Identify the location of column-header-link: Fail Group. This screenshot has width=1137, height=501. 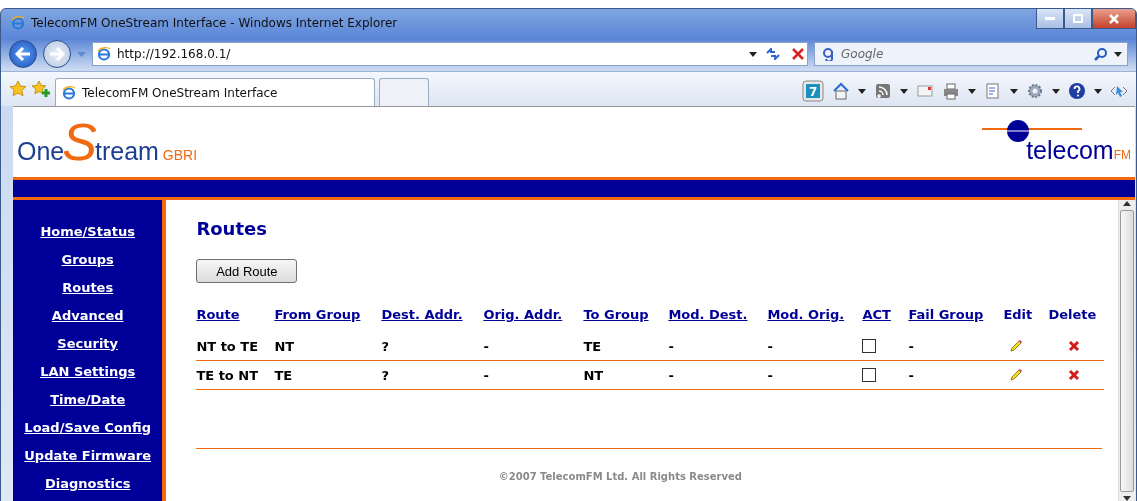
(956, 317).